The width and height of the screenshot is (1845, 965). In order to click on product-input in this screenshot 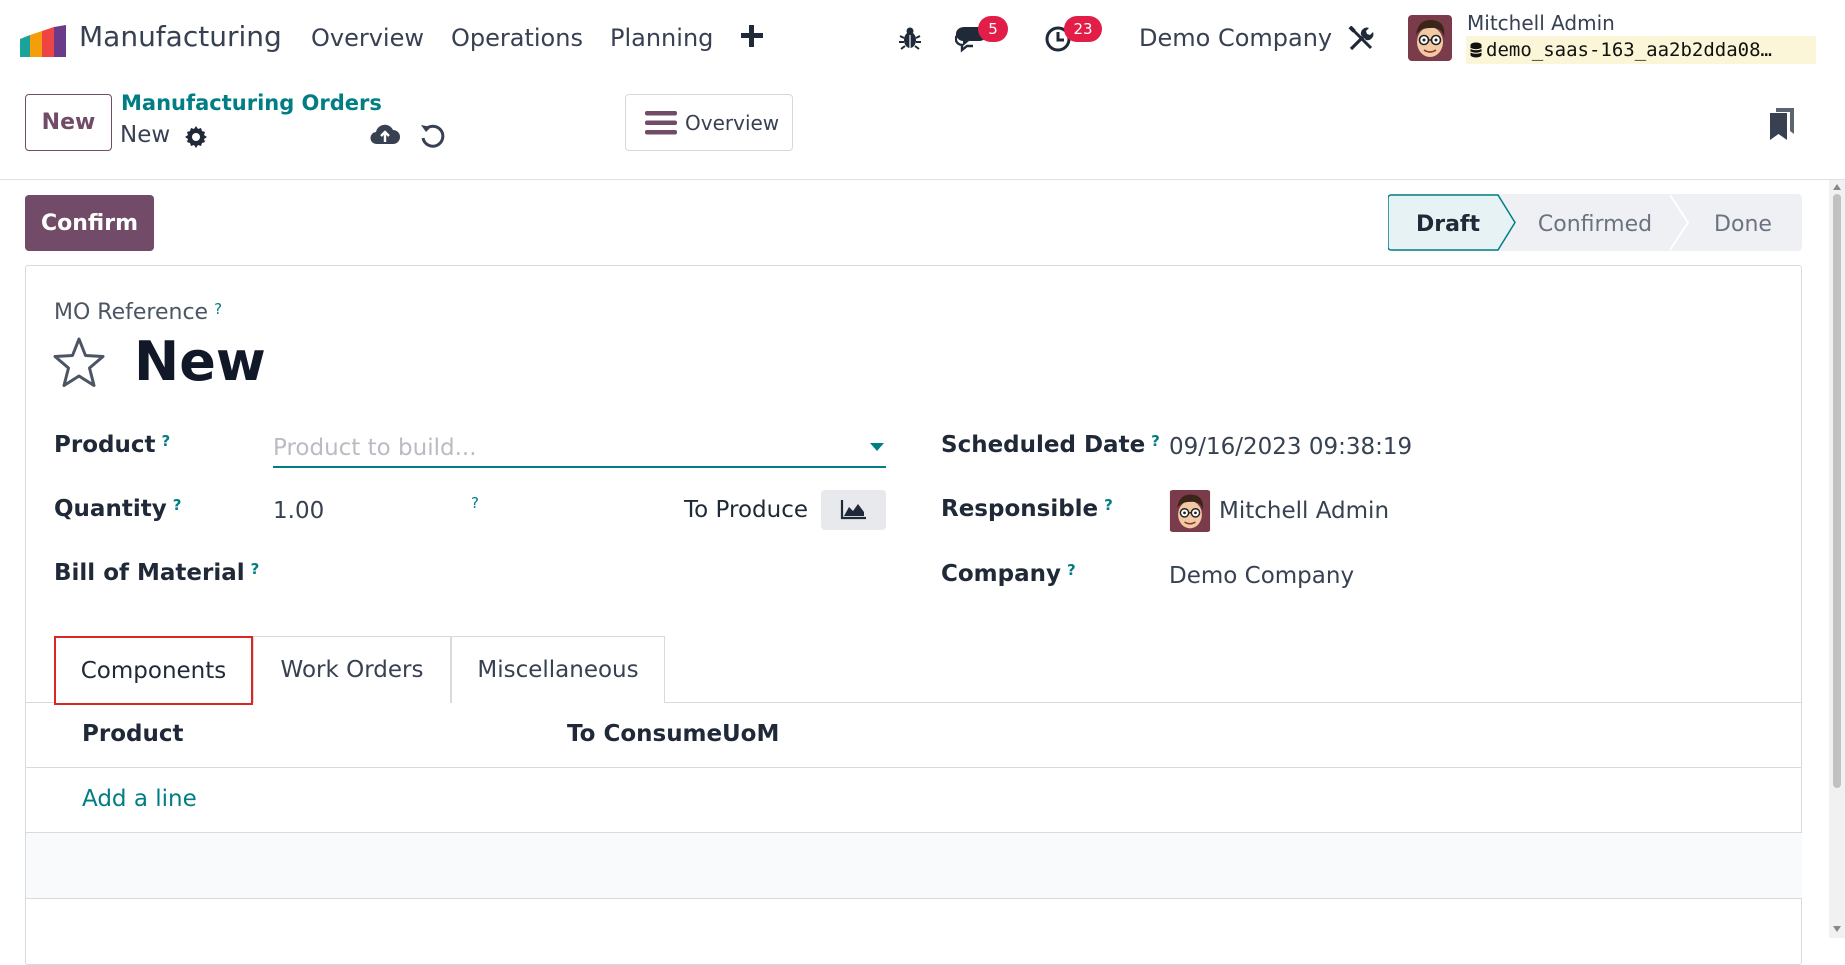, I will do `click(579, 449)`.